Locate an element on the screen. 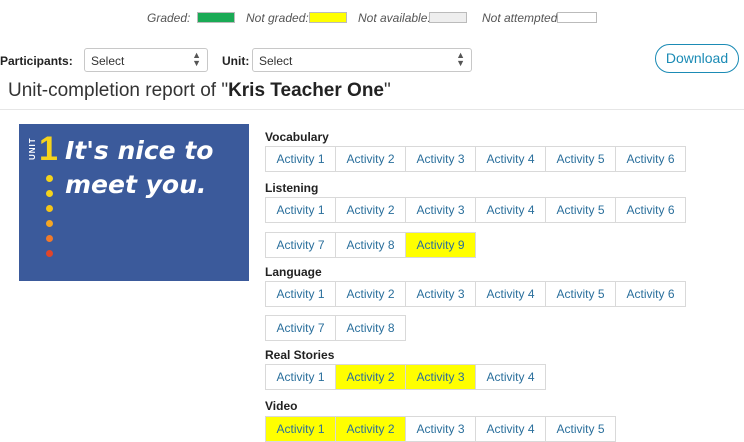 The image size is (744, 442). divider is located at coordinates (372, 109).